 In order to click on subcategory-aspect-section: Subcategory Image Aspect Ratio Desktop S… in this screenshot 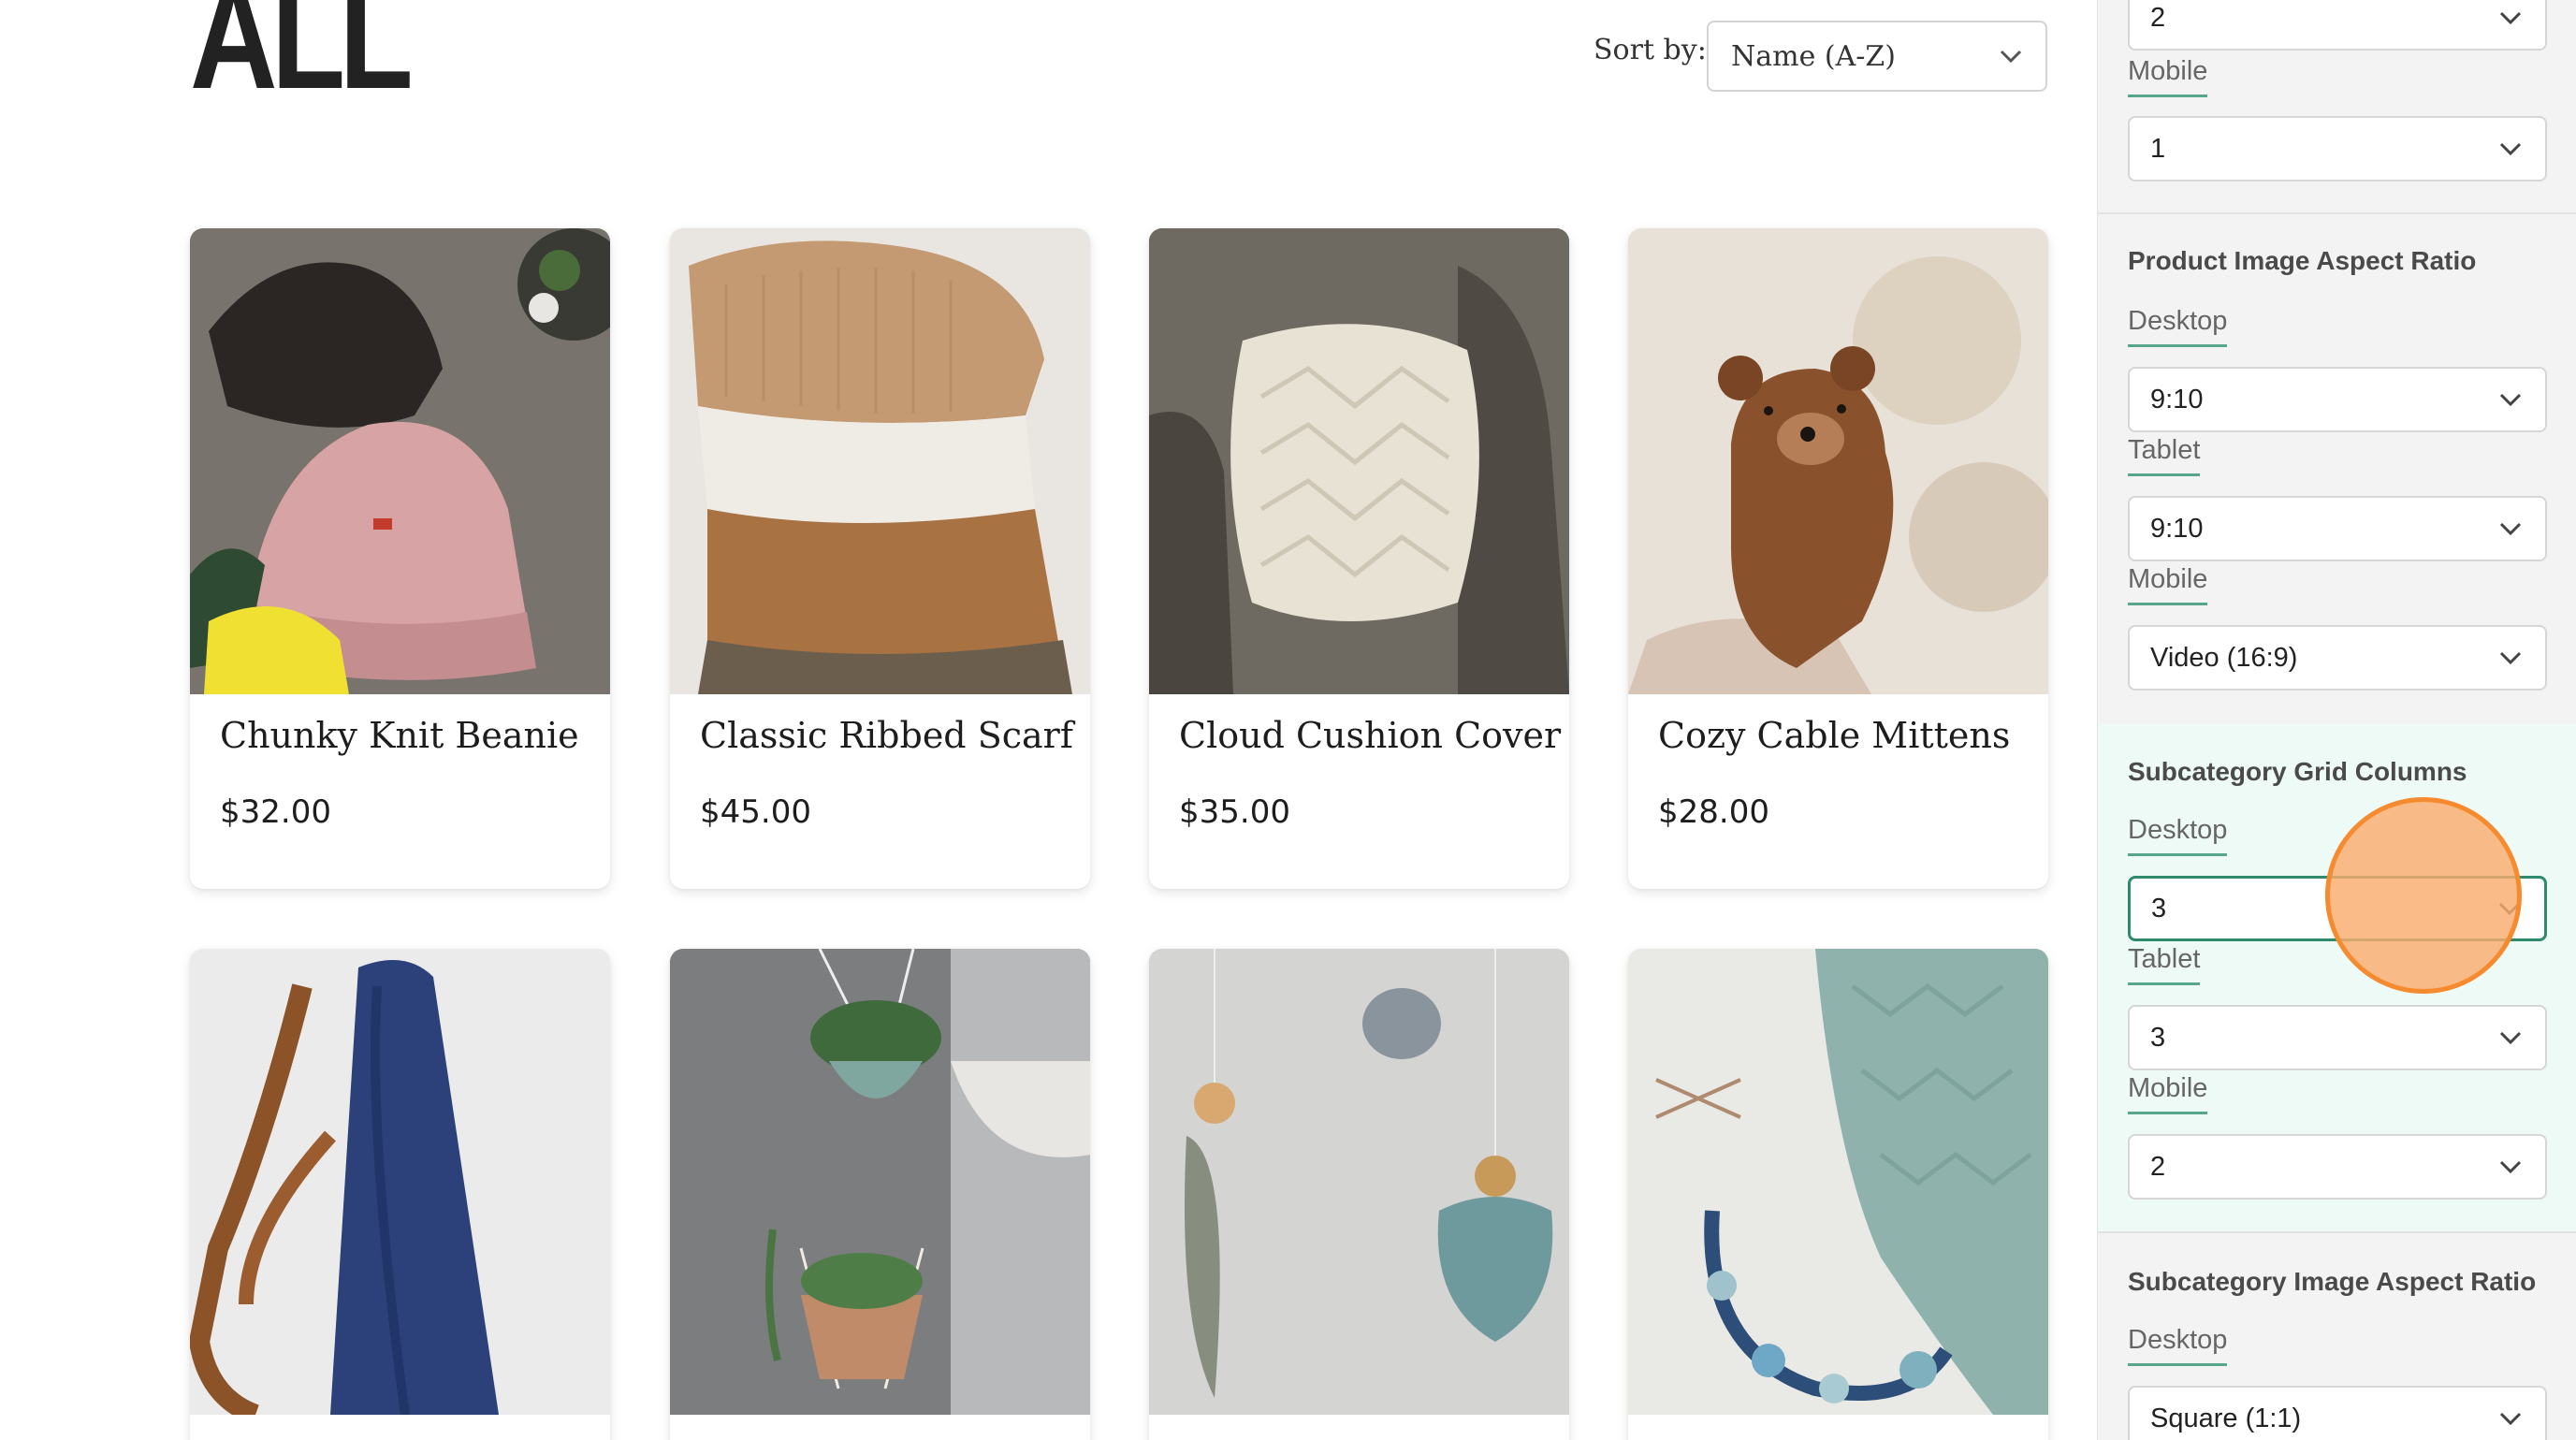, I will do `click(2337, 1336)`.